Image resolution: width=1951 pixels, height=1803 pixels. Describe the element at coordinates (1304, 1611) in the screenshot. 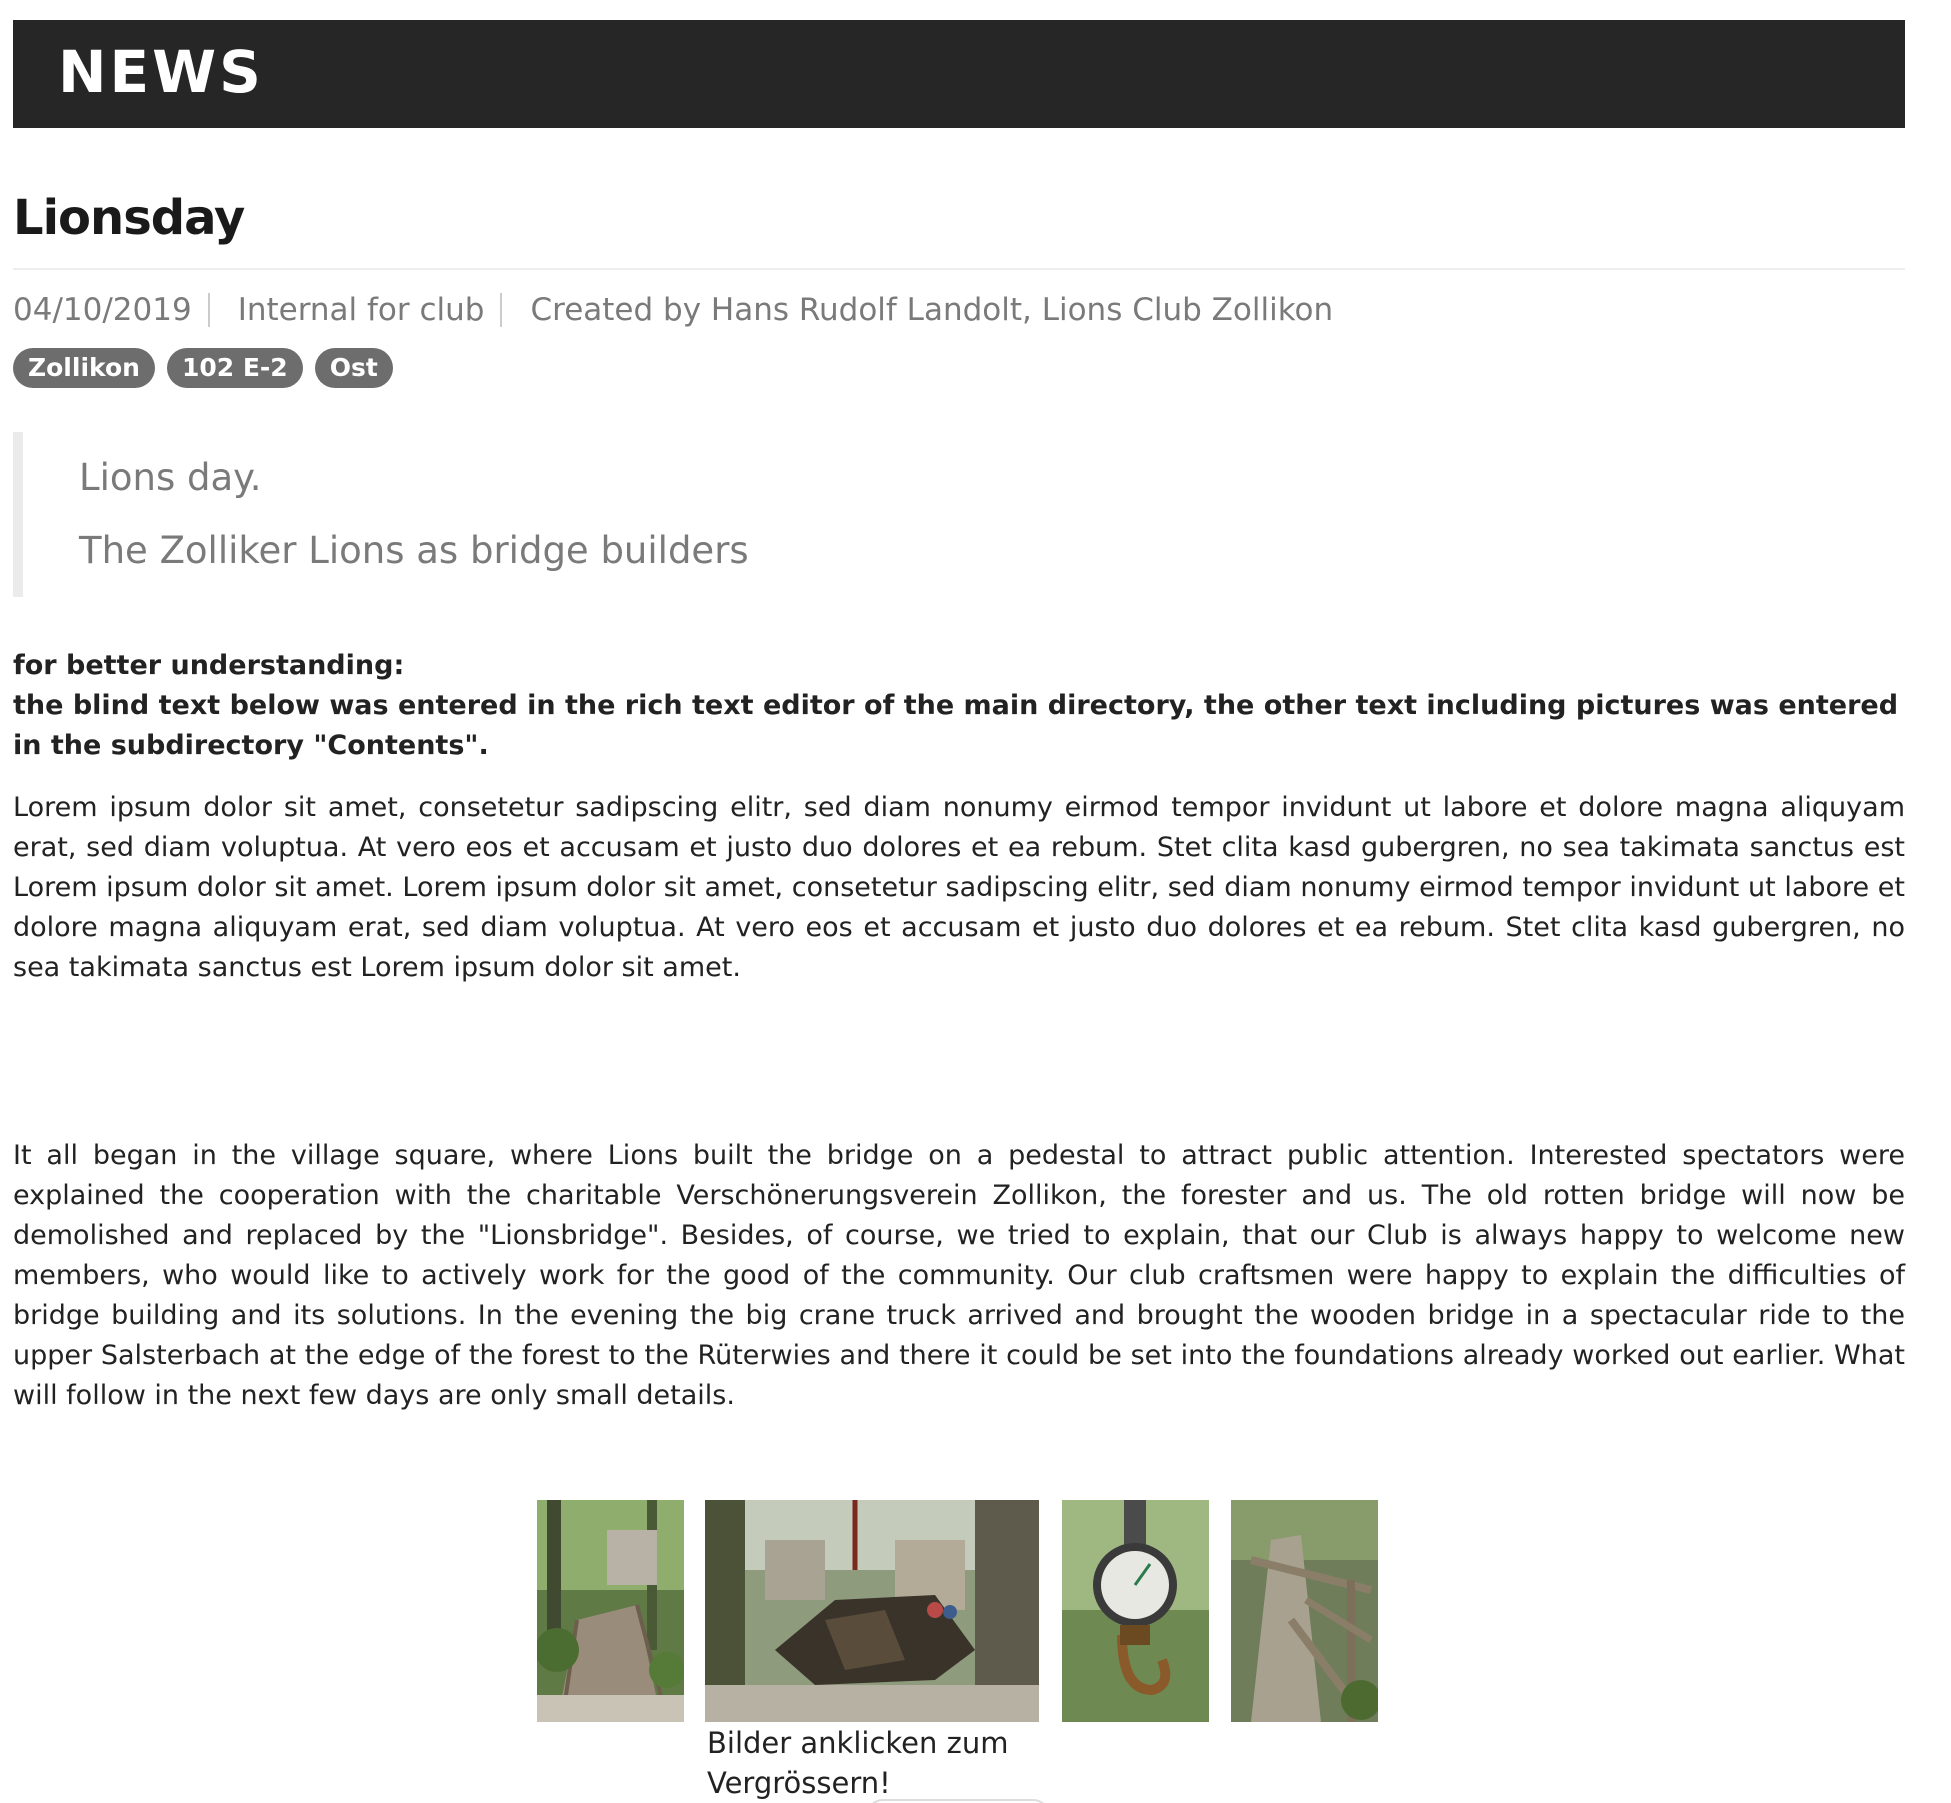

I see `gallery-photo-railing` at that location.